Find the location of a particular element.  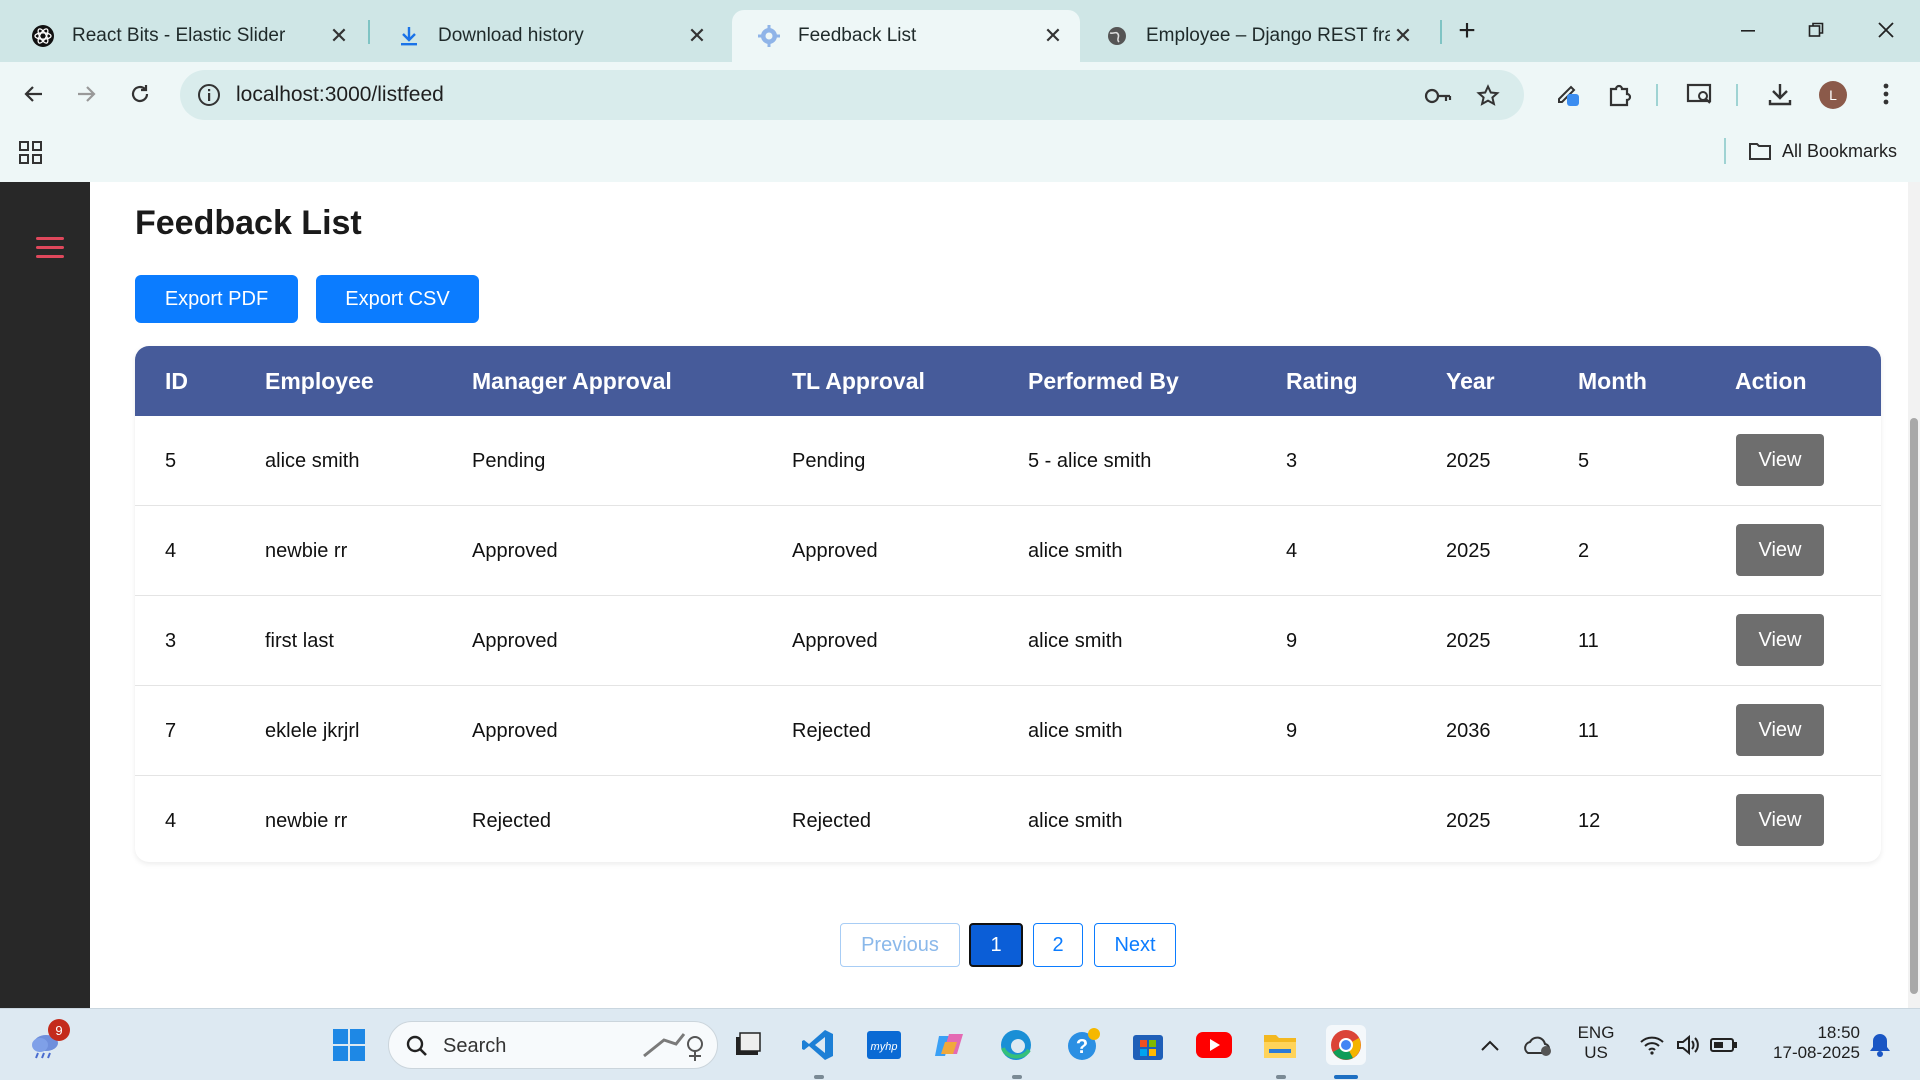

help-icon: ? is located at coordinates (1084, 1045).